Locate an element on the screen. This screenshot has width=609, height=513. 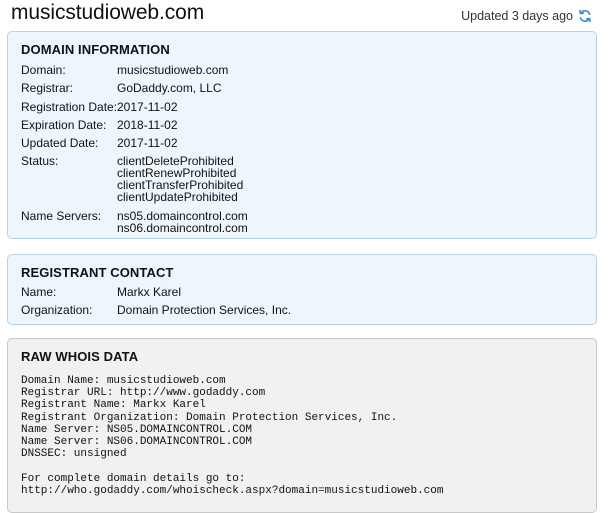
value-name: Markx Karel is located at coordinates (149, 292).